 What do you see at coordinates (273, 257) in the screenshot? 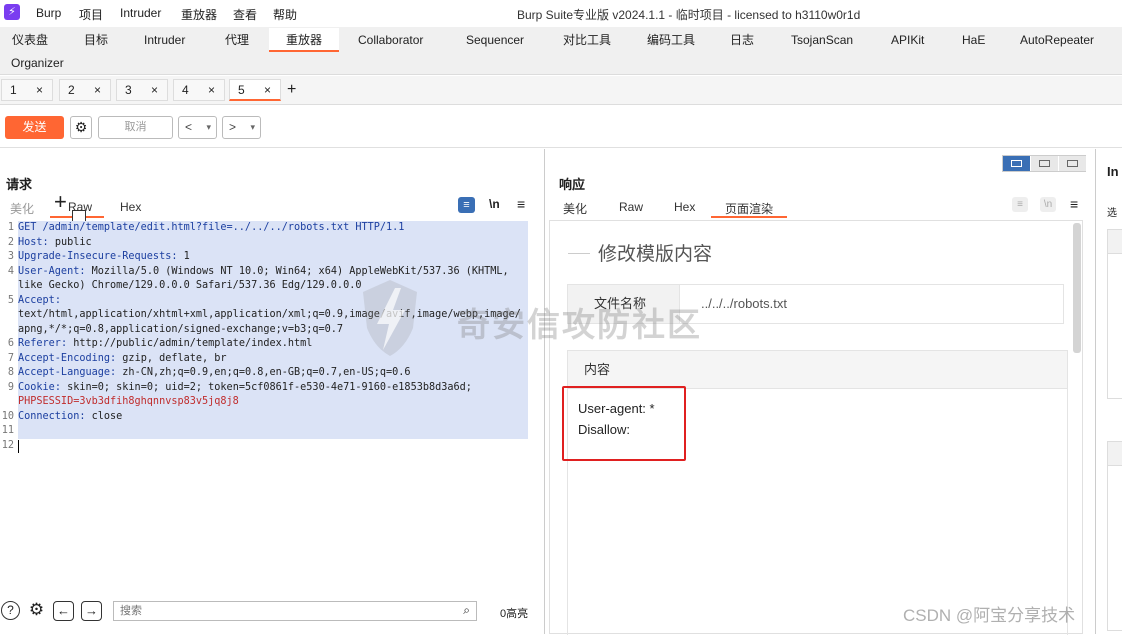
I see `line-content: Upgrade-Insecure-Requests: 1` at bounding box center [273, 257].